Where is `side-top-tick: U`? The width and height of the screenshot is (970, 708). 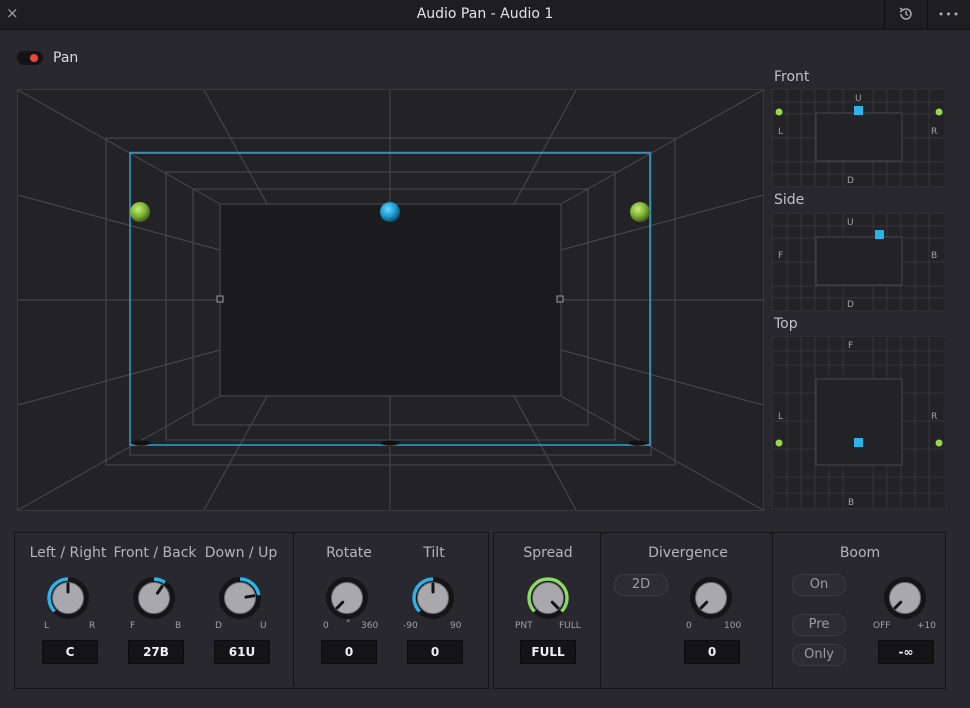 side-top-tick: U is located at coordinates (850, 223).